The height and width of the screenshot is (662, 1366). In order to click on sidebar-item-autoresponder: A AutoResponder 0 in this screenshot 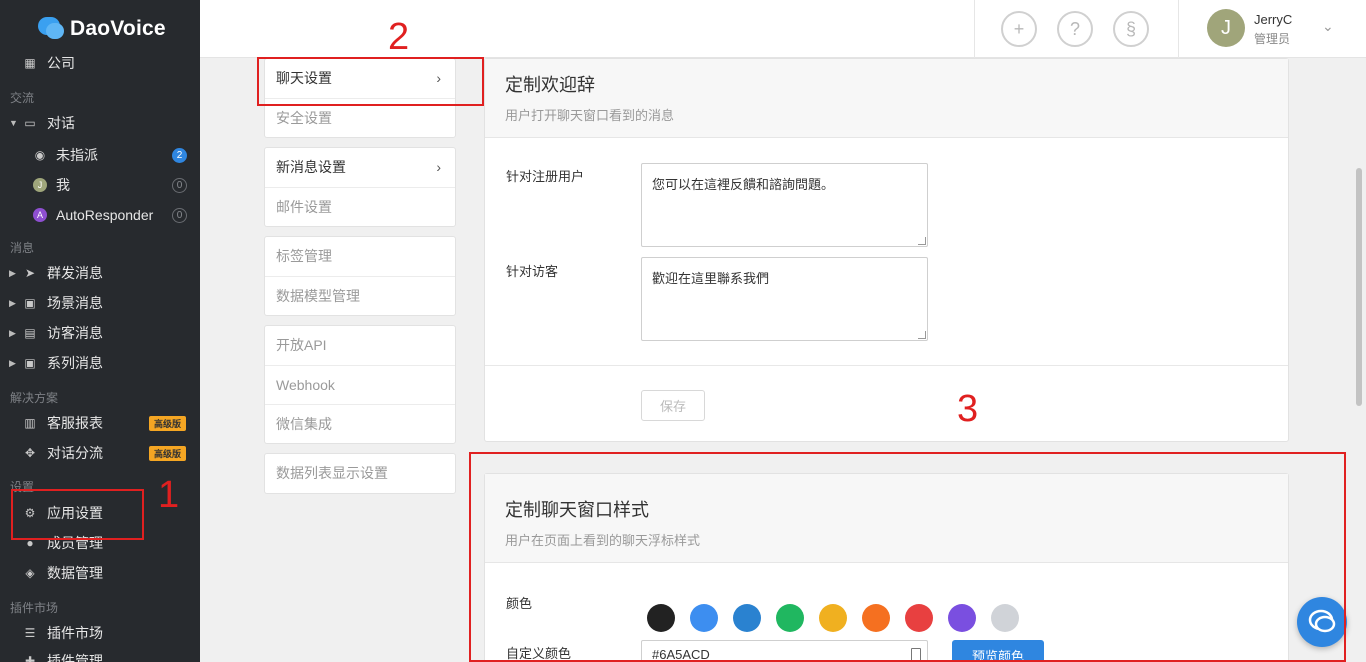, I will do `click(100, 215)`.